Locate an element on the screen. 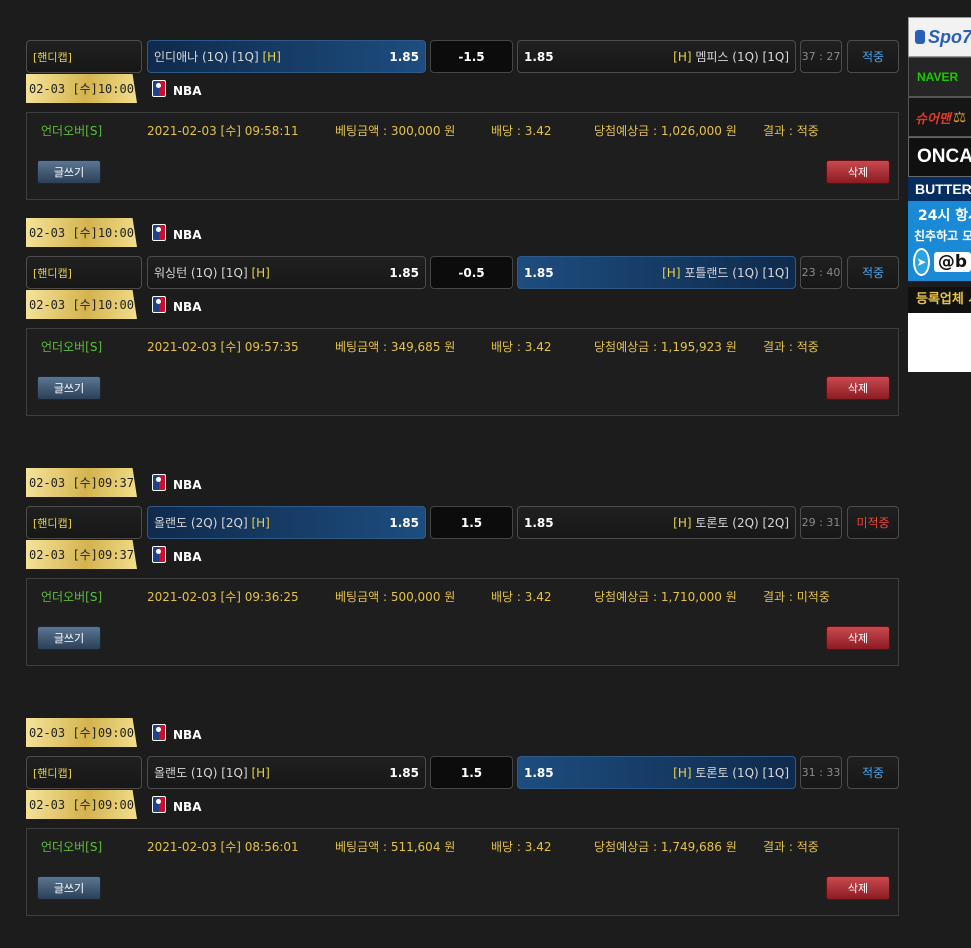 Image resolution: width=971 pixels, height=948 pixels. score-box: 31 : 33 is located at coordinates (821, 772).